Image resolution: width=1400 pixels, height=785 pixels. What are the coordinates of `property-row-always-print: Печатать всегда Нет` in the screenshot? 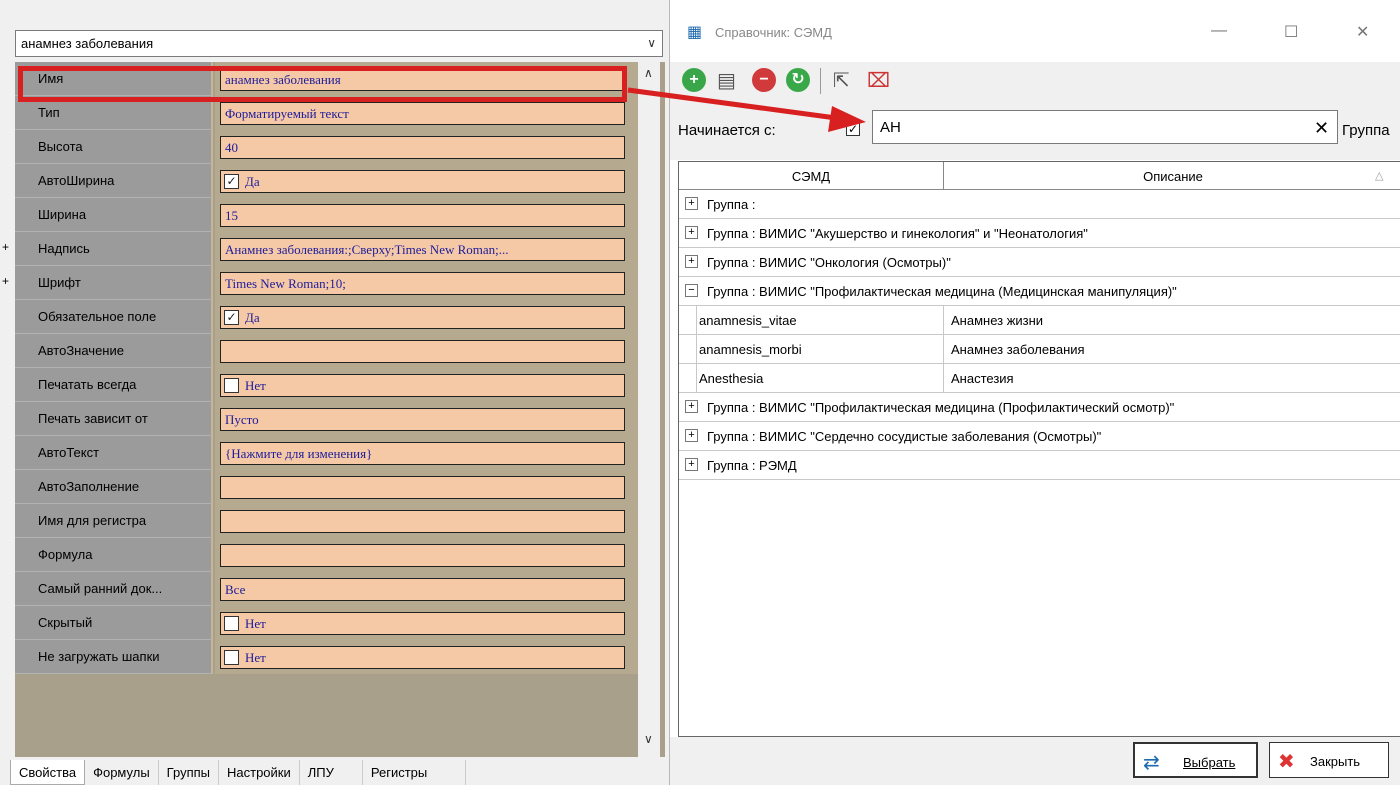 It's located at (326, 385).